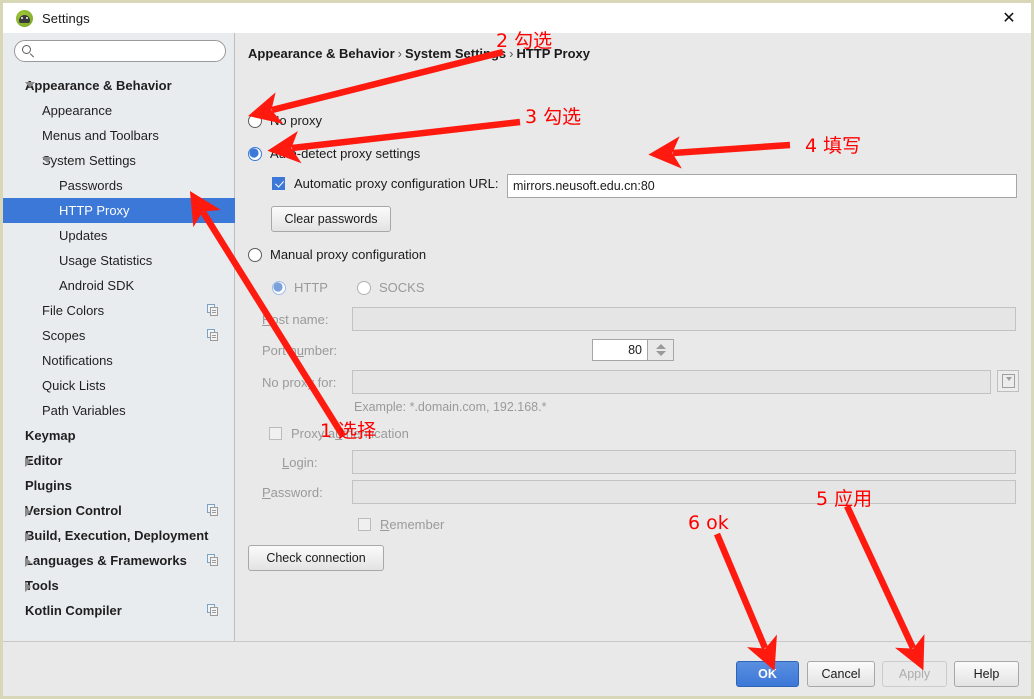 This screenshot has height=699, width=1034. Describe the element at coordinates (106, 260) in the screenshot. I see `sidebar-item-label: Usage Statistics` at that location.